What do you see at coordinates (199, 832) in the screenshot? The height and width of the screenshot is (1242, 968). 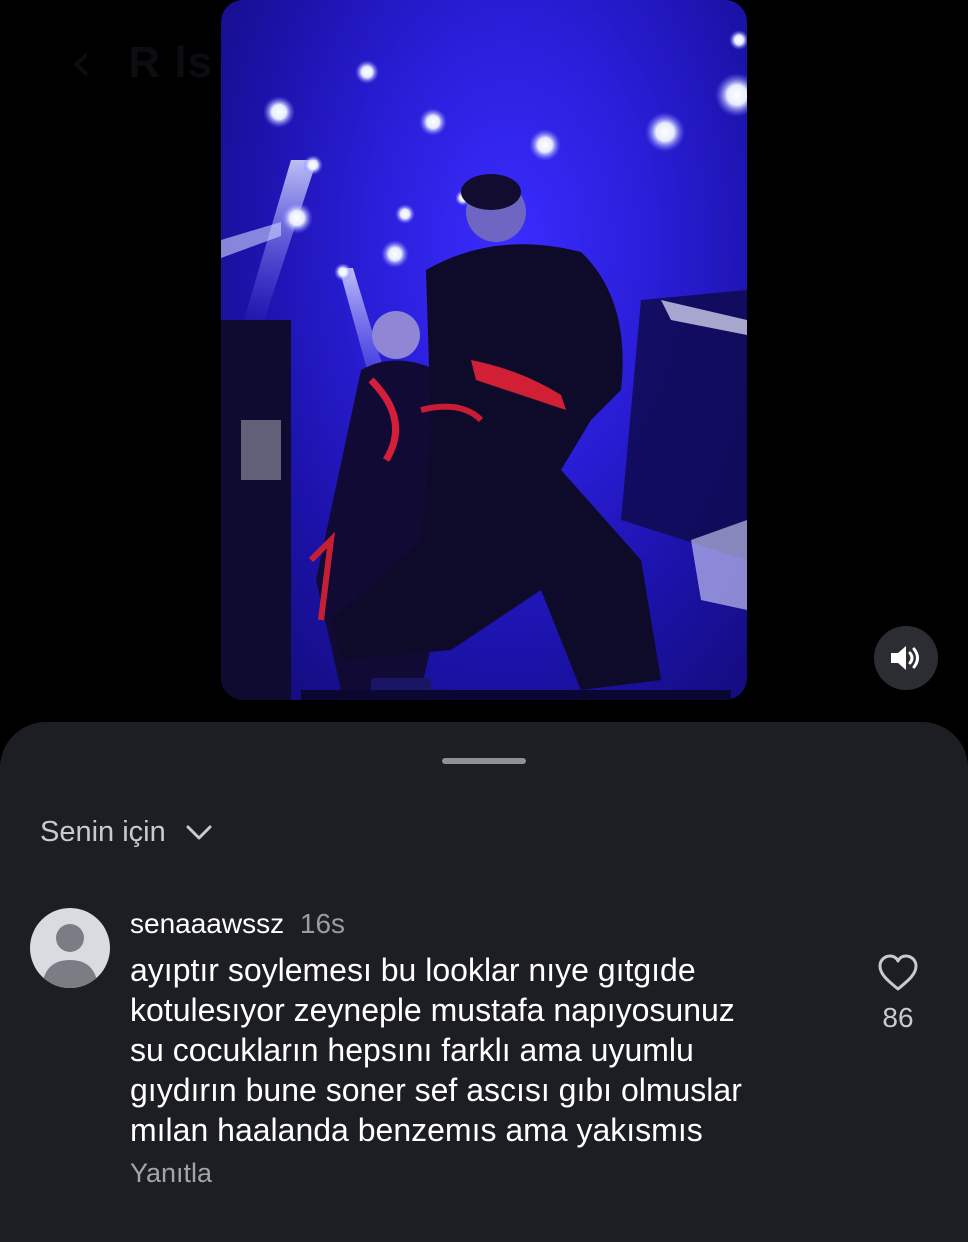 I see `chevron-down-icon` at bounding box center [199, 832].